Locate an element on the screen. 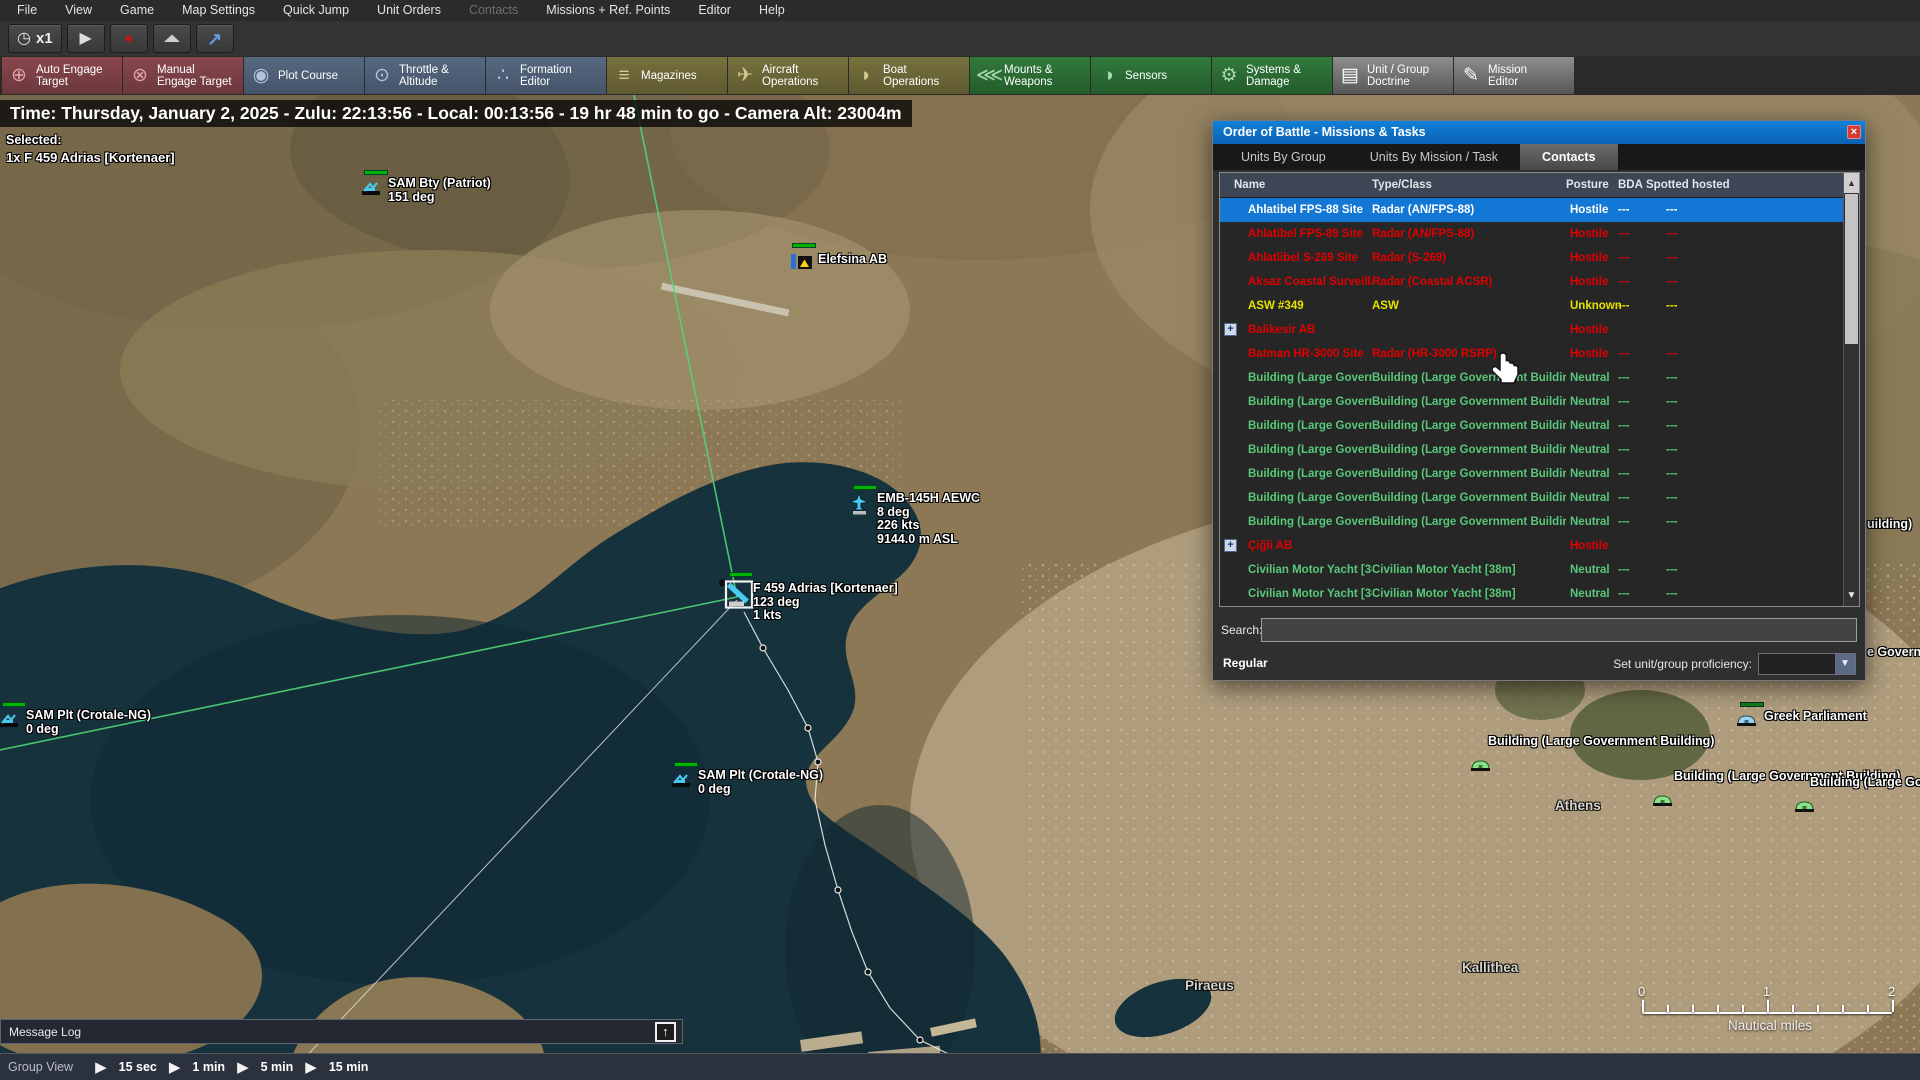 This screenshot has width=1920, height=1080. close-icon: × is located at coordinates (1854, 132).